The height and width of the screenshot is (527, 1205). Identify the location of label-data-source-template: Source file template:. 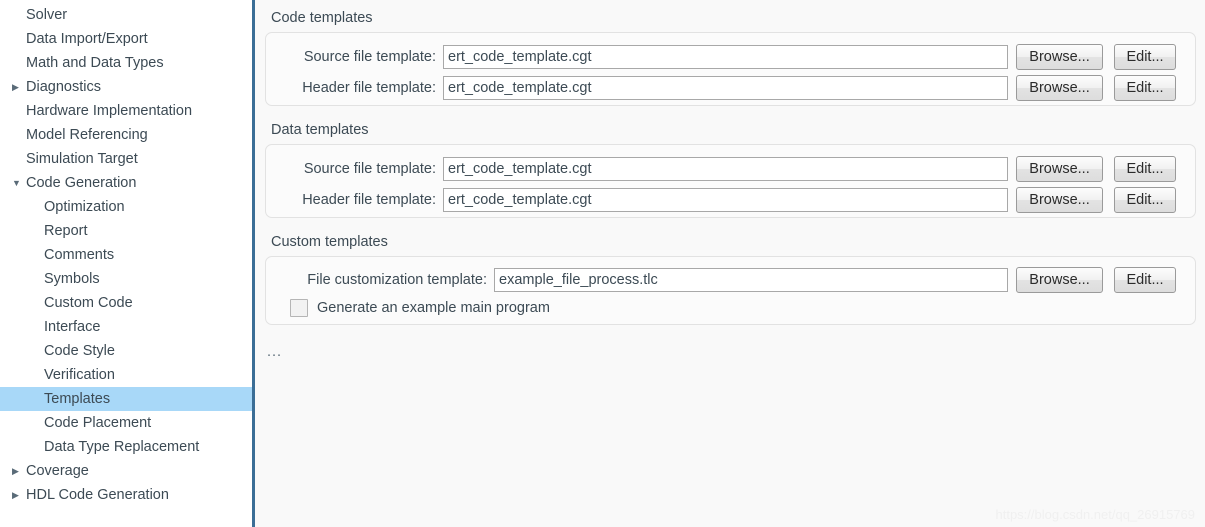
(369, 168).